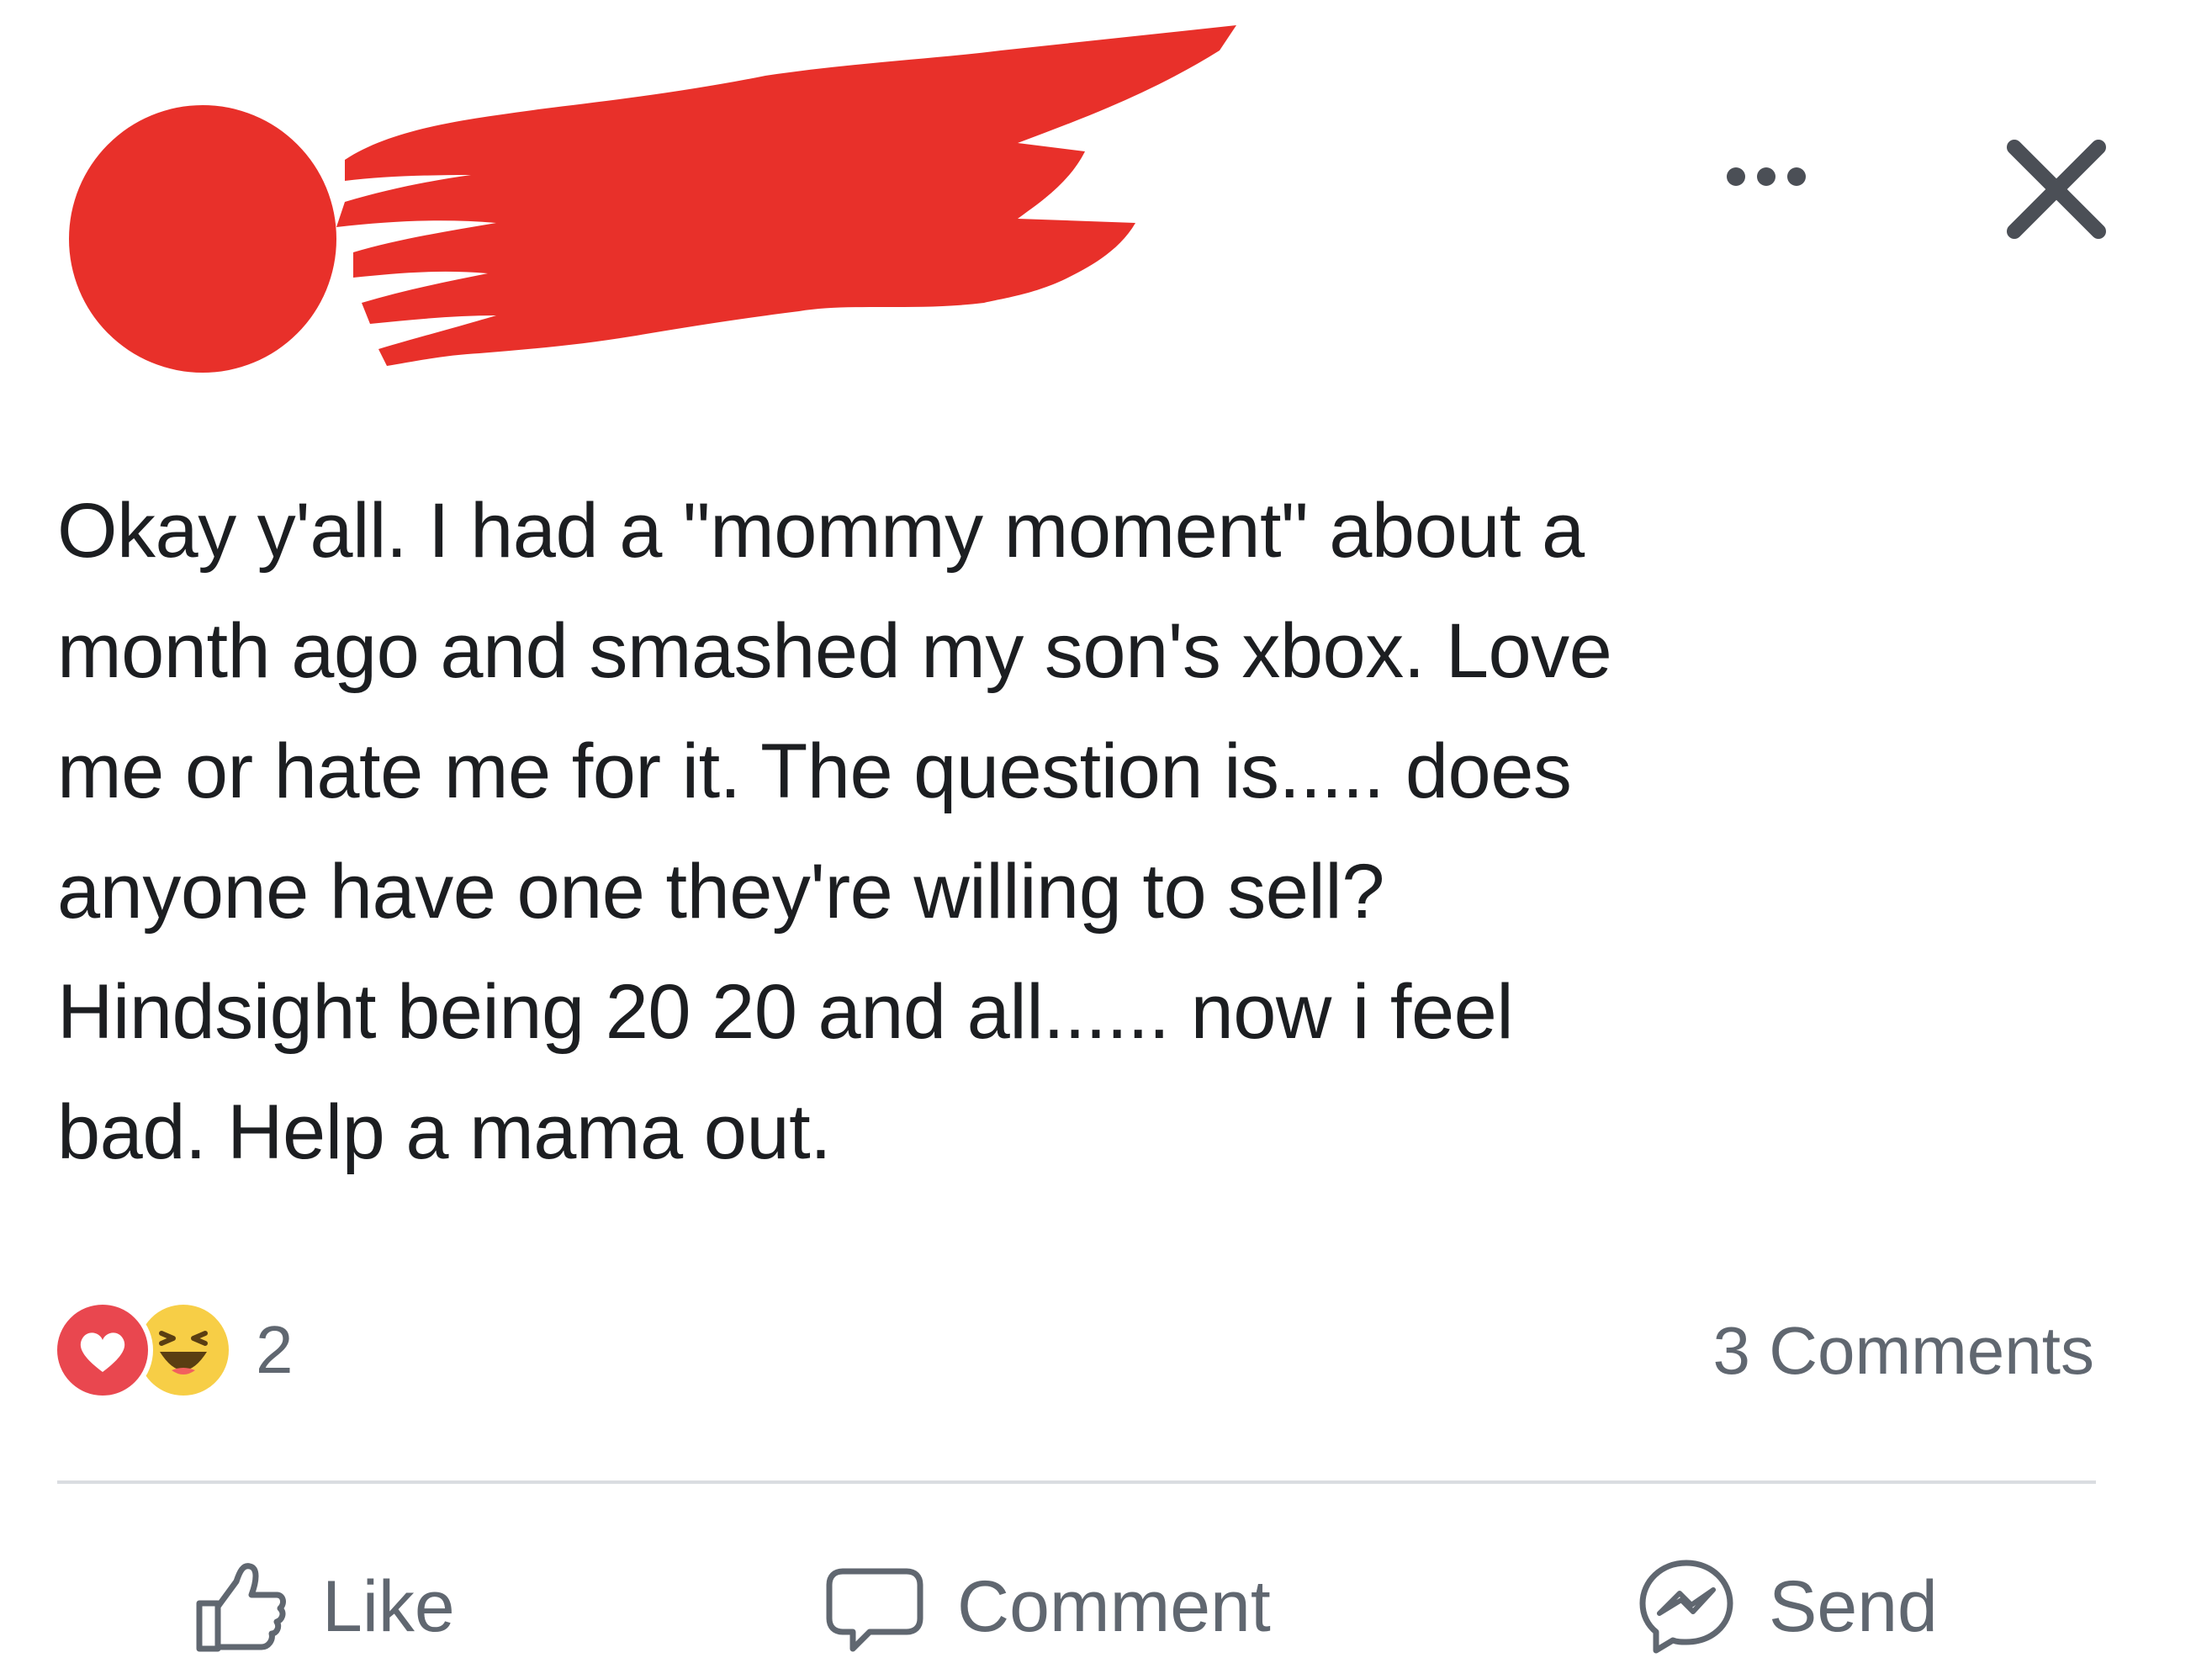 The height and width of the screenshot is (1679, 2212). I want to click on thumbs-up-icon, so click(241, 1607).